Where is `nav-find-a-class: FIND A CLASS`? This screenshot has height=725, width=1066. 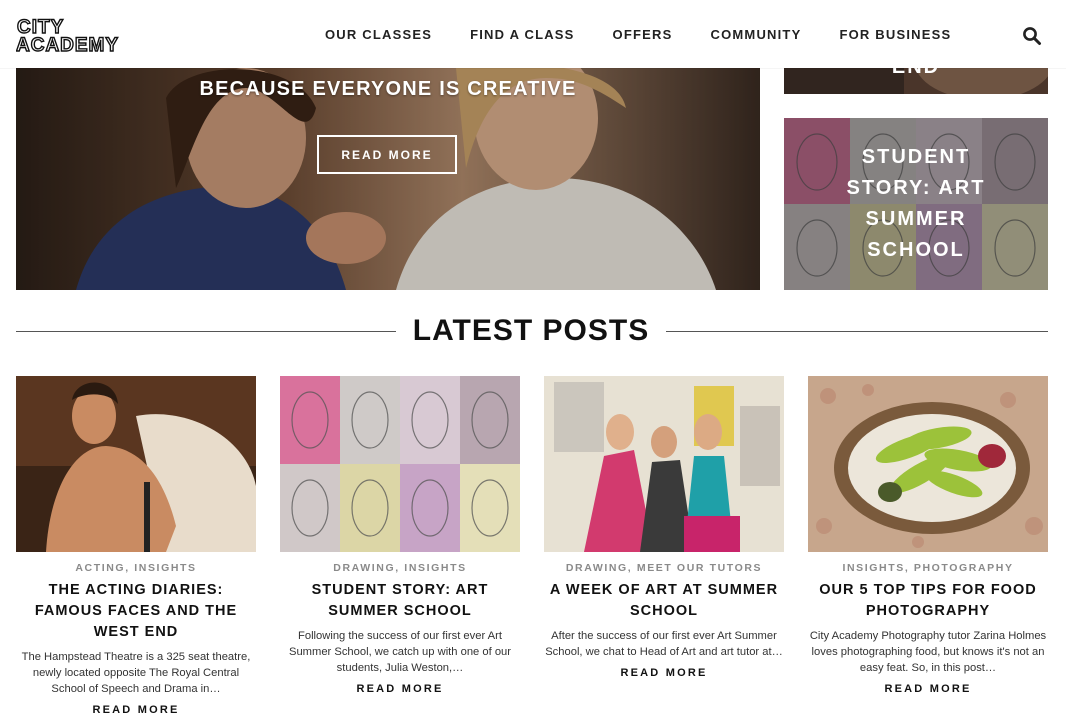
nav-find-a-class: FIND A CLASS is located at coordinates (522, 34).